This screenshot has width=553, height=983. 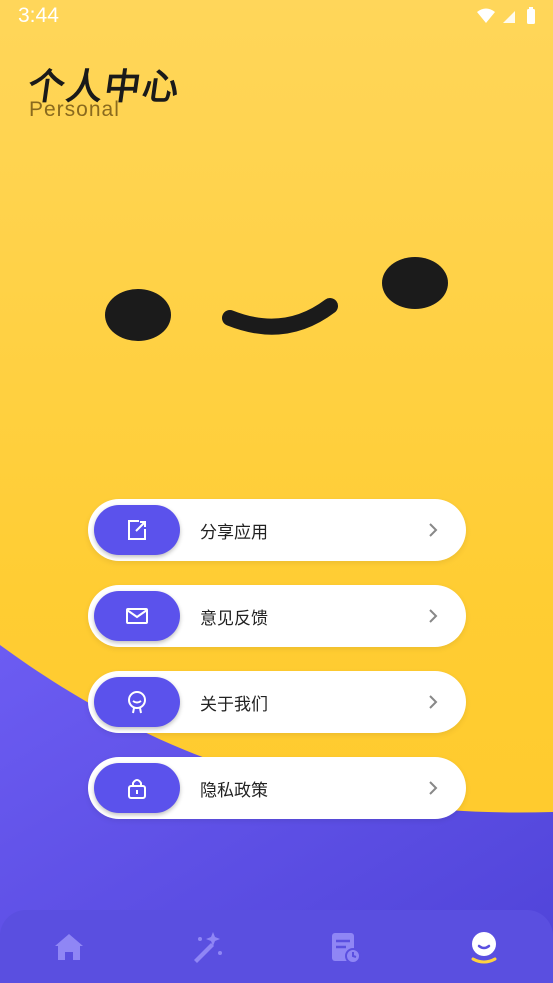 What do you see at coordinates (509, 17) in the screenshot?
I see `signal-icon` at bounding box center [509, 17].